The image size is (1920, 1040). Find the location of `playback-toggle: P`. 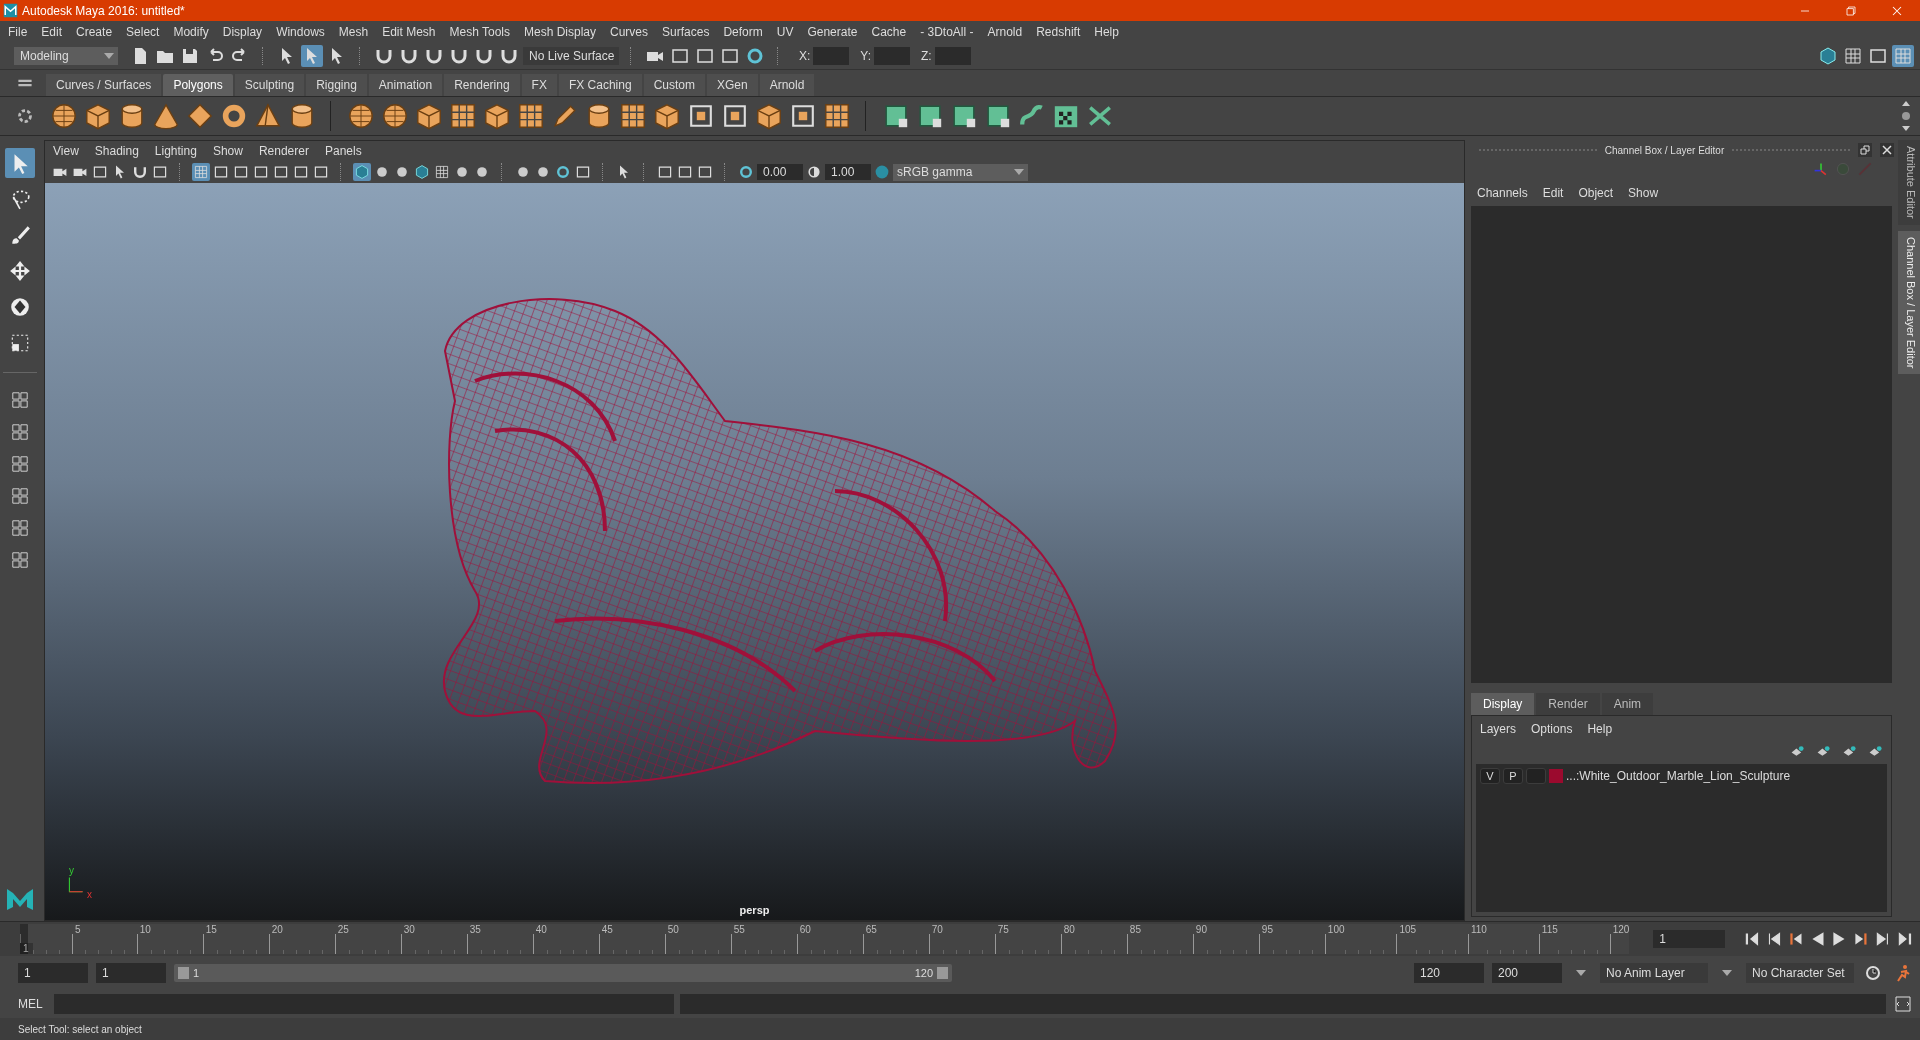

playback-toggle: P is located at coordinates (1513, 776).